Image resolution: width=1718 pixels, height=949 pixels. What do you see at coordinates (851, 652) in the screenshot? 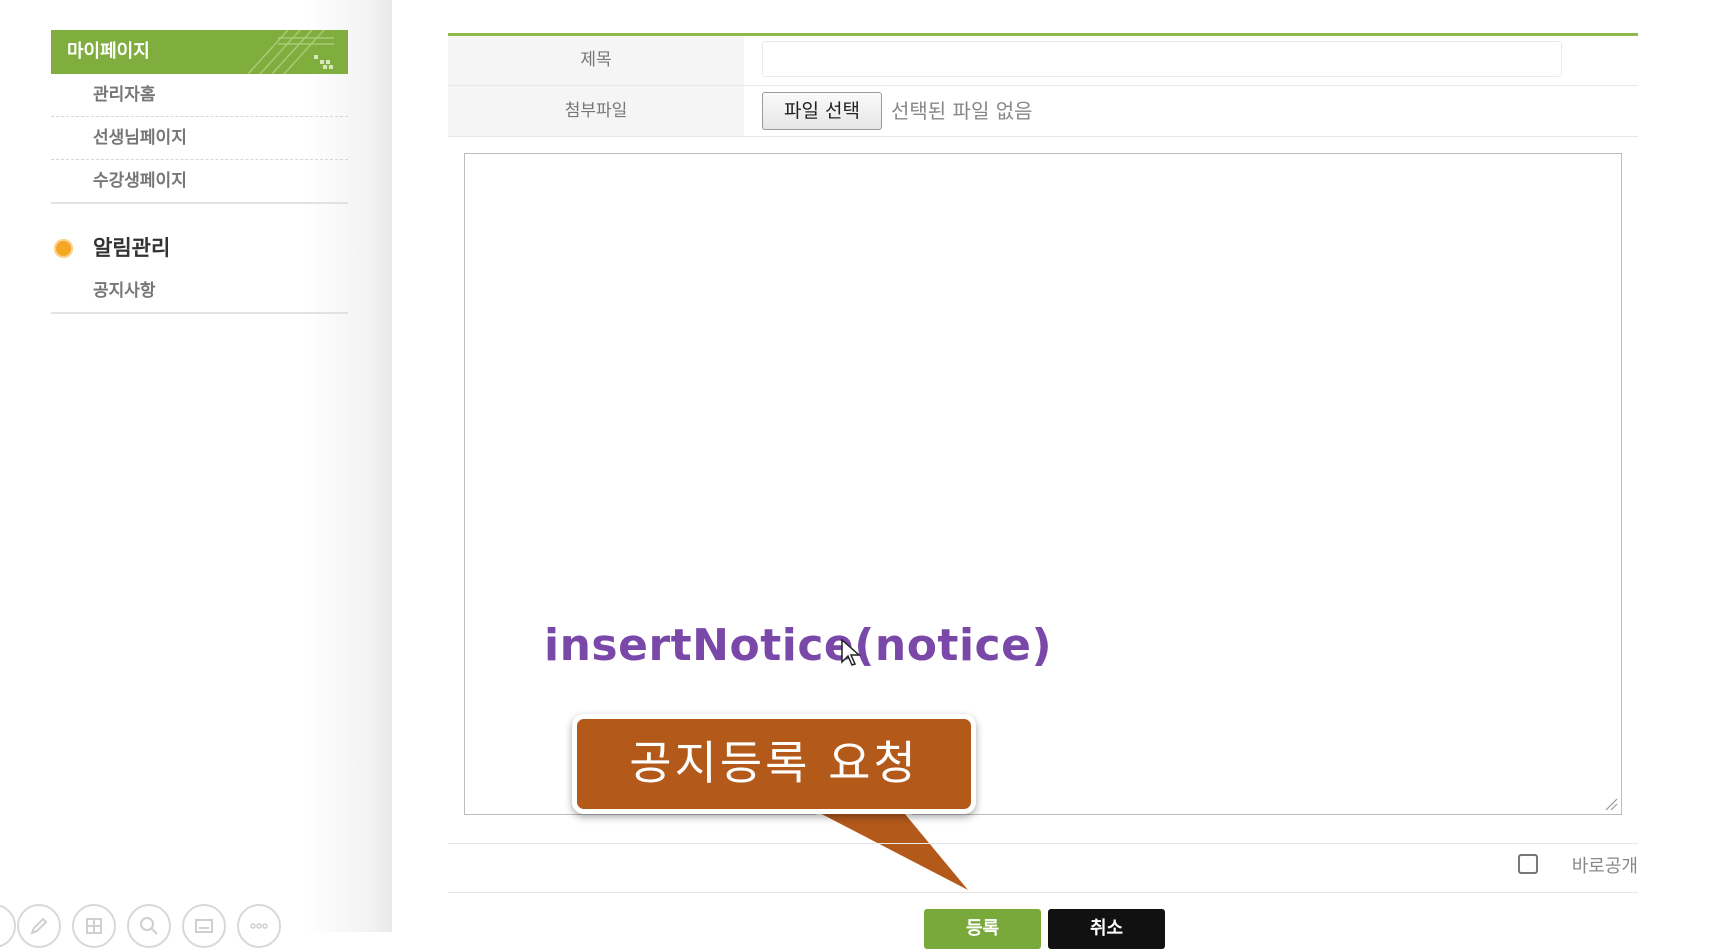
I see `mouse-cursor-icon` at bounding box center [851, 652].